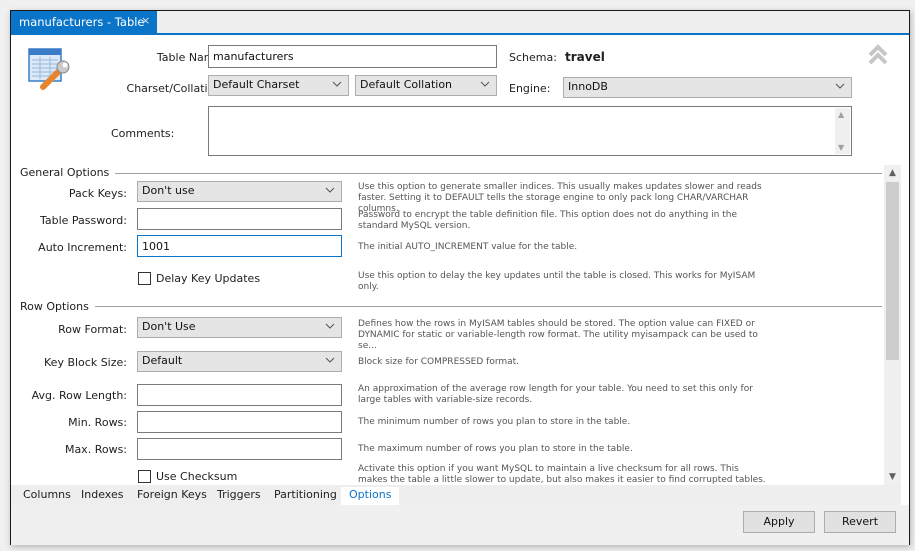 The width and height of the screenshot is (915, 551). What do you see at coordinates (530, 88) in the screenshot?
I see `engine-label: Engine:` at bounding box center [530, 88].